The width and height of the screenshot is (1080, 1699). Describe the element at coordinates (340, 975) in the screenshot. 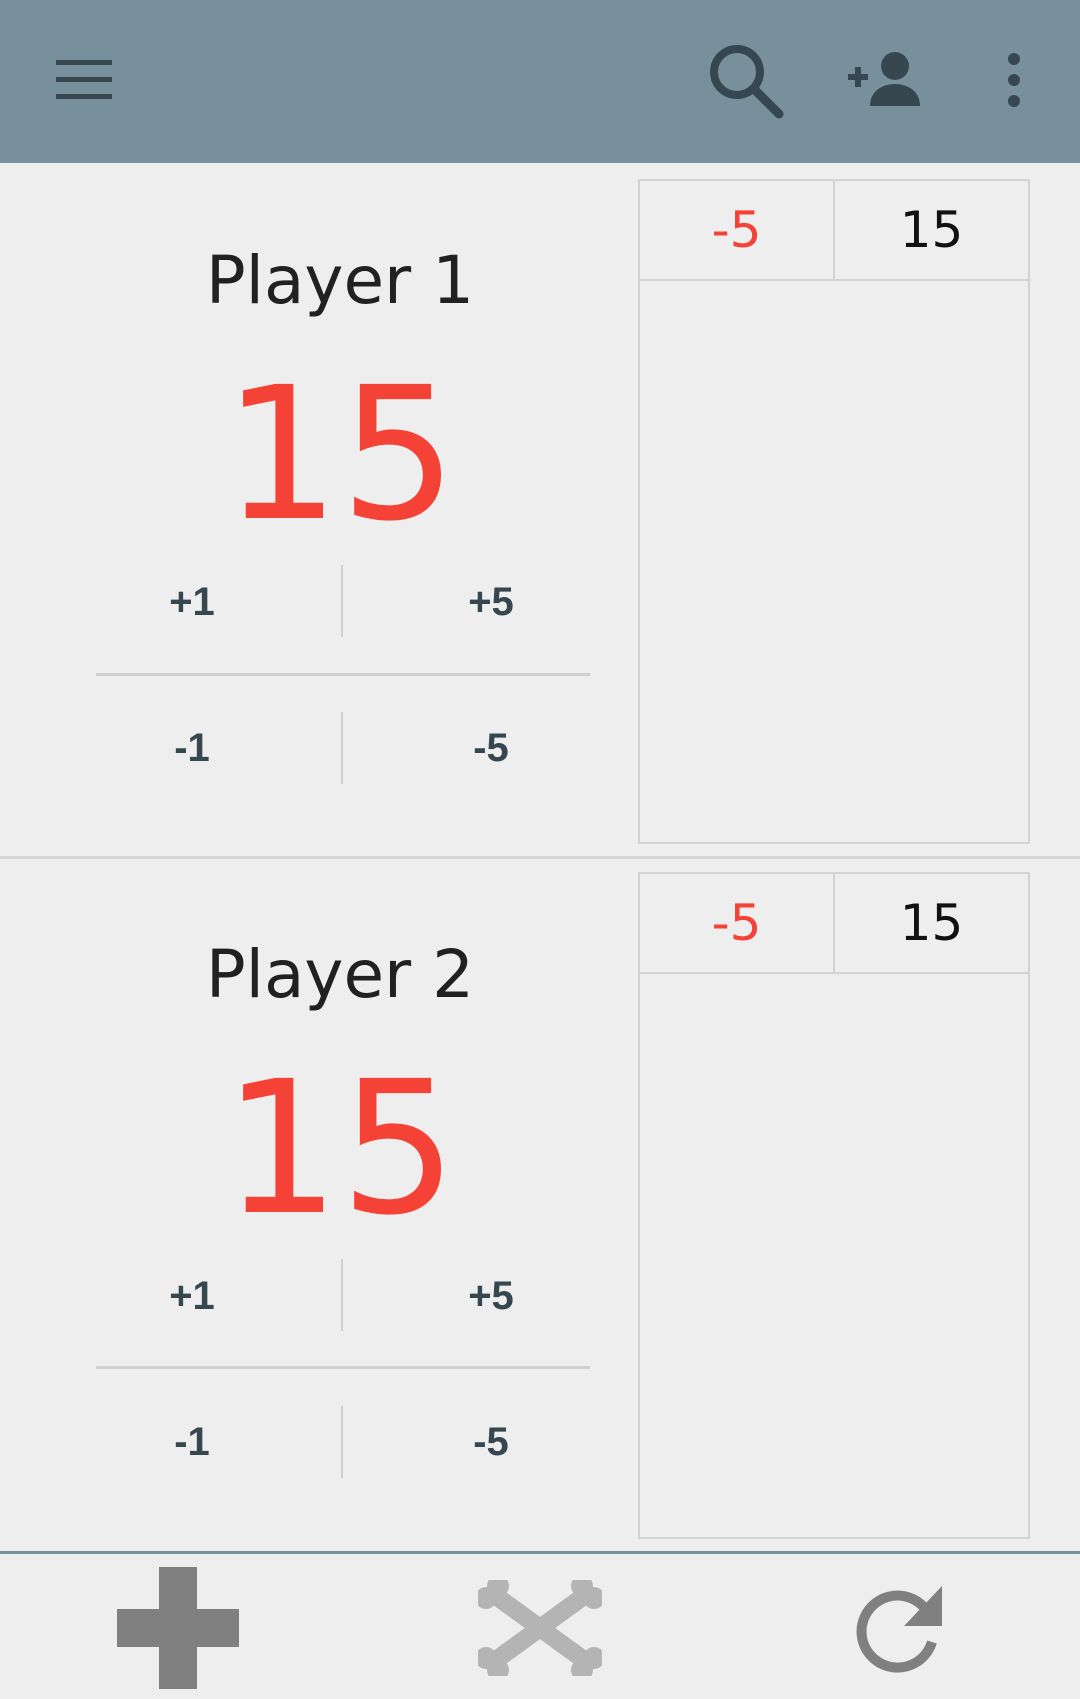

I see `player-name: Player 2` at that location.